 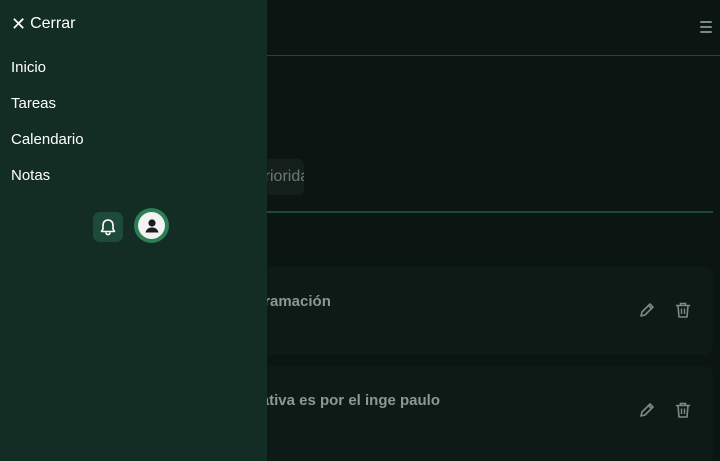 I want to click on nav-item-calendario: Calendario, so click(x=47, y=139).